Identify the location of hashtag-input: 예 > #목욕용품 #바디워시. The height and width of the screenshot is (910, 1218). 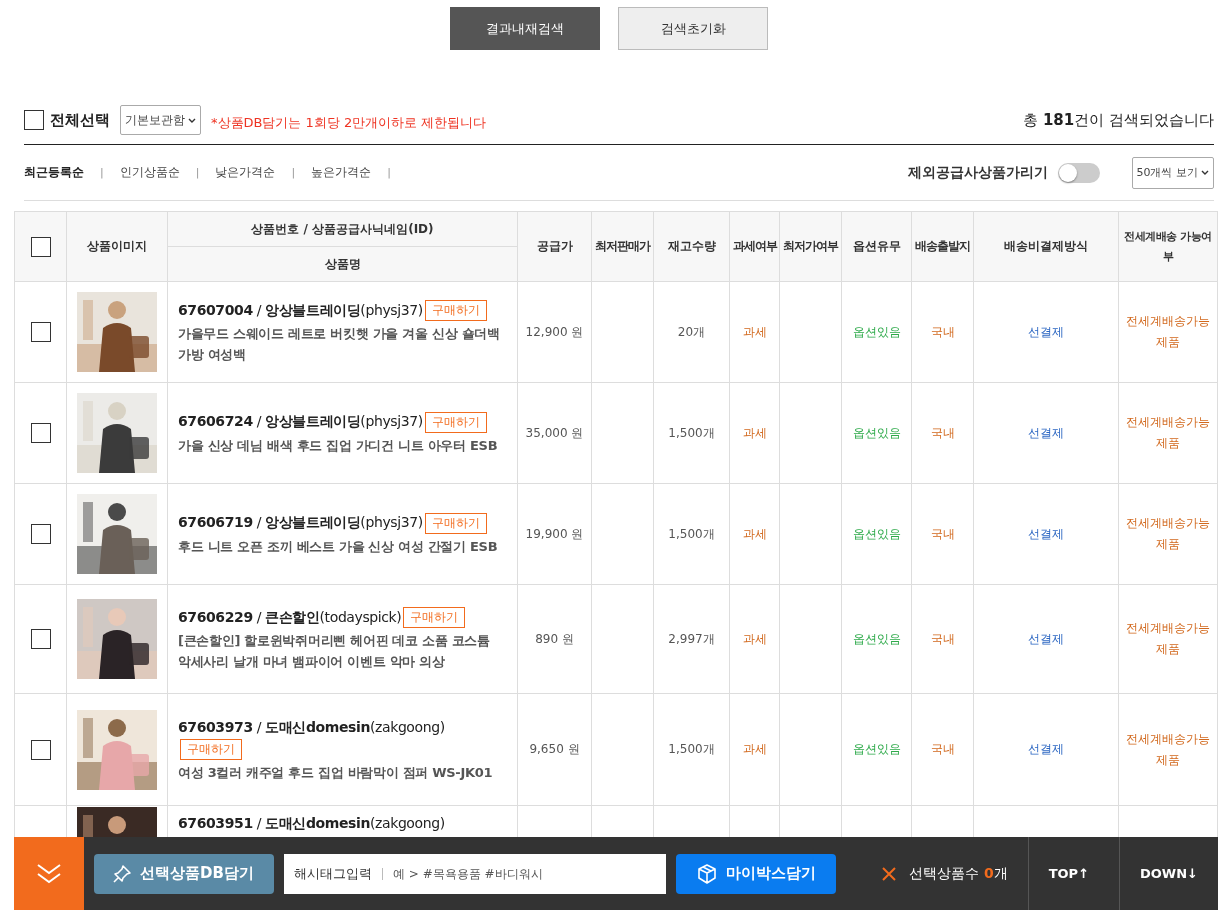
(524, 873).